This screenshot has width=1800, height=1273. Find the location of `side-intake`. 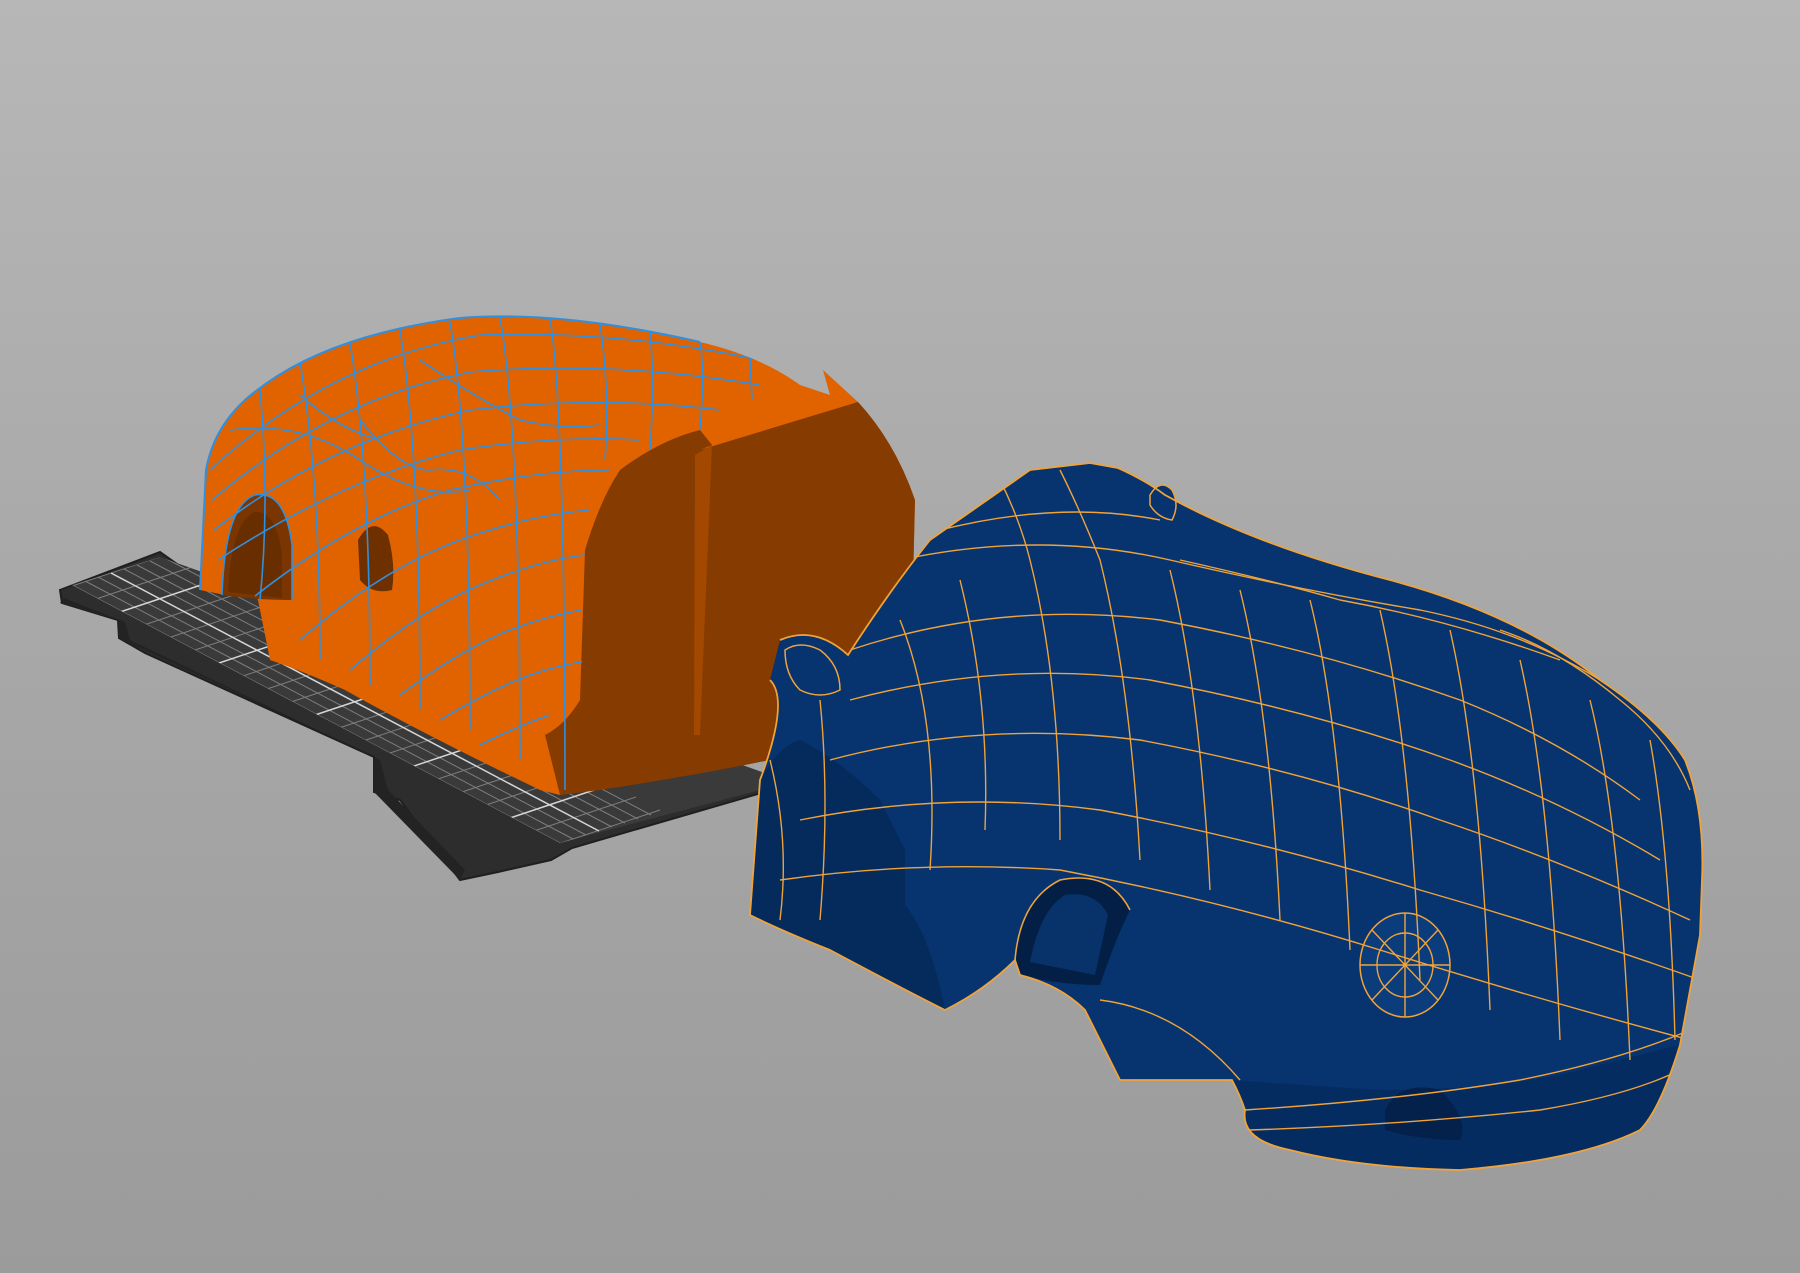

side-intake is located at coordinates (376, 559).